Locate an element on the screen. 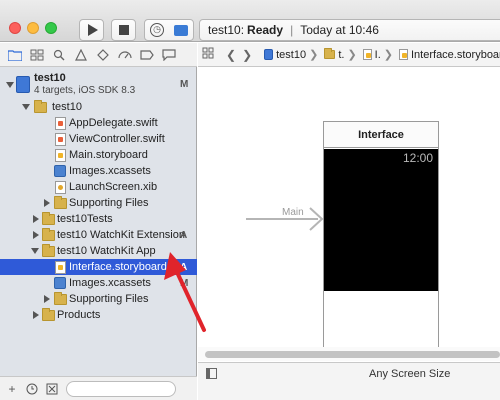  project-row: test10 4 targets, iOS SDK 8.3 M is located at coordinates (98, 85).